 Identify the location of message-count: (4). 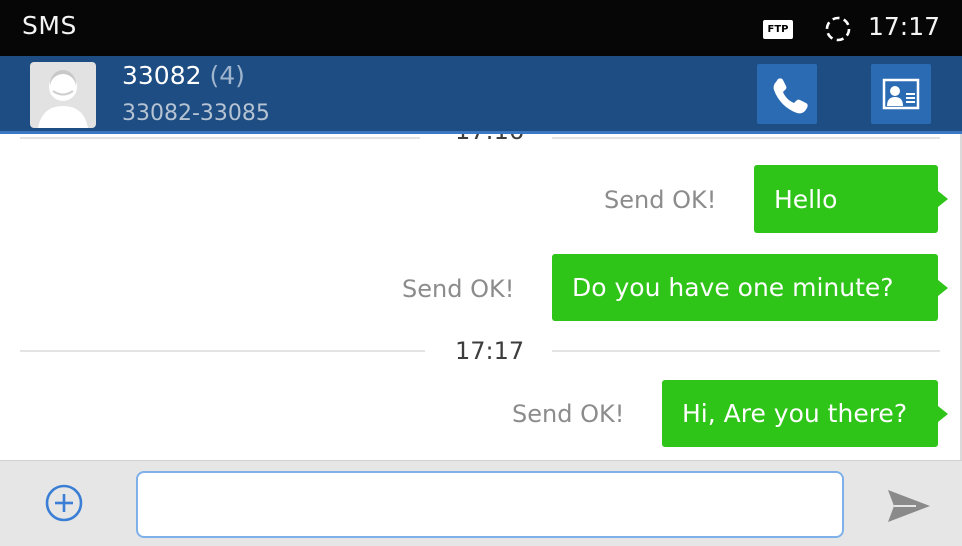
(227, 75).